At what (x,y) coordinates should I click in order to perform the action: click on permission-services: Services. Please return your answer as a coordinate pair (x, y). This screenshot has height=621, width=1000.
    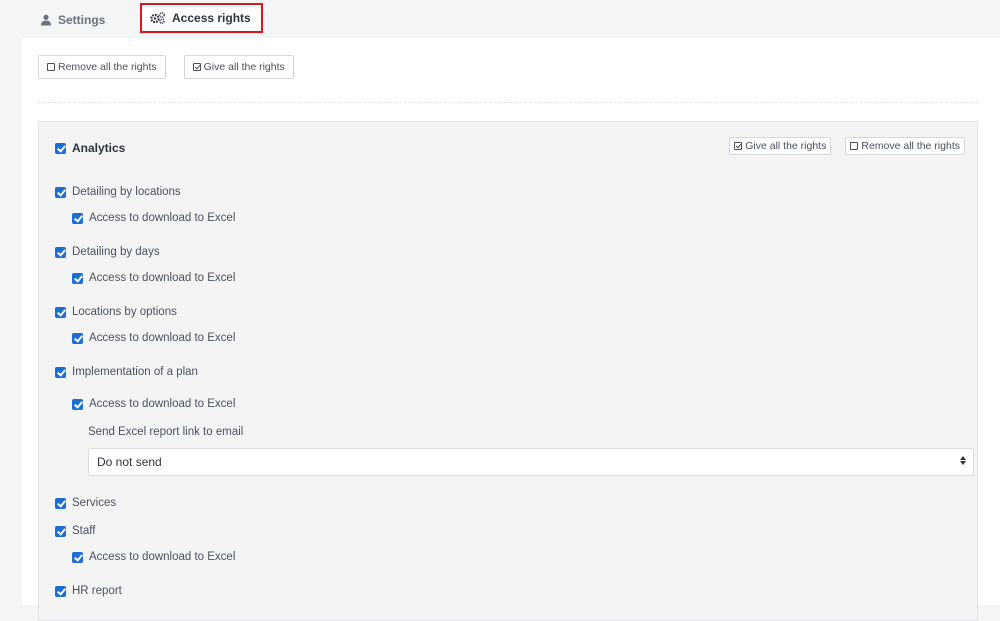
    Looking at the image, I should click on (85, 503).